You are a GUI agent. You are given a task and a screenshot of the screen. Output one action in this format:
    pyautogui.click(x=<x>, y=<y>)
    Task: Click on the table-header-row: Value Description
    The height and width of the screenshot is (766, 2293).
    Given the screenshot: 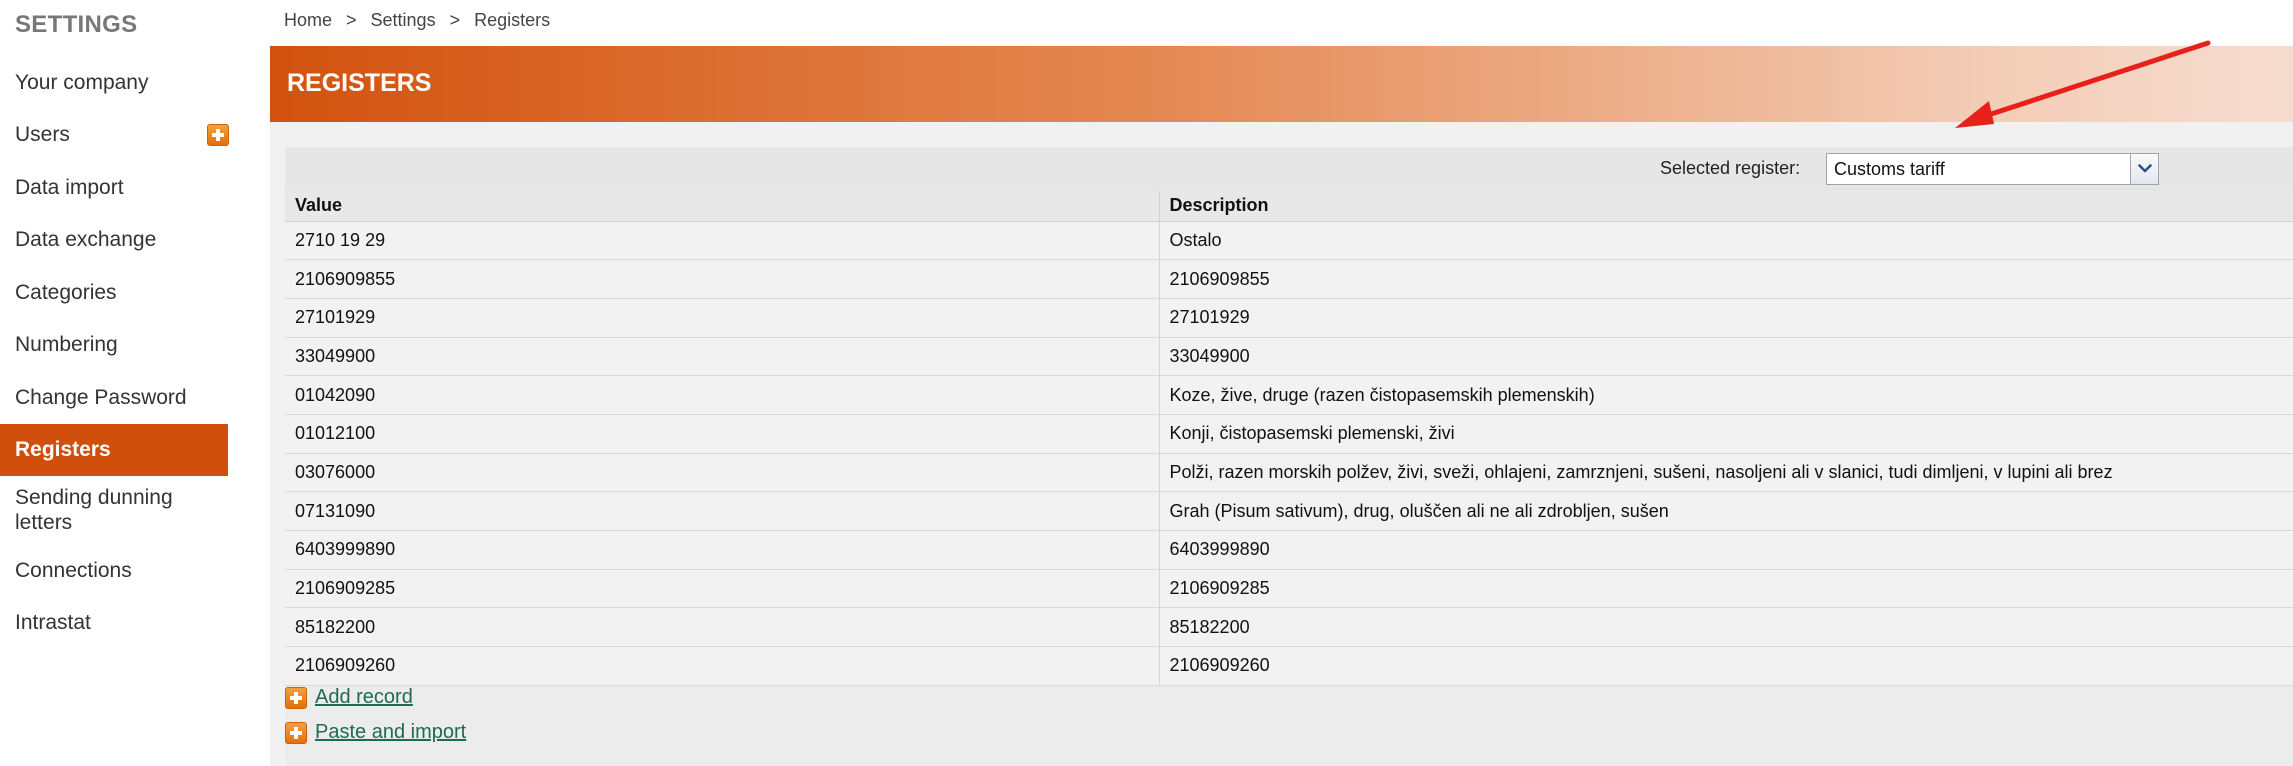 What is the action you would take?
    pyautogui.click(x=1289, y=206)
    